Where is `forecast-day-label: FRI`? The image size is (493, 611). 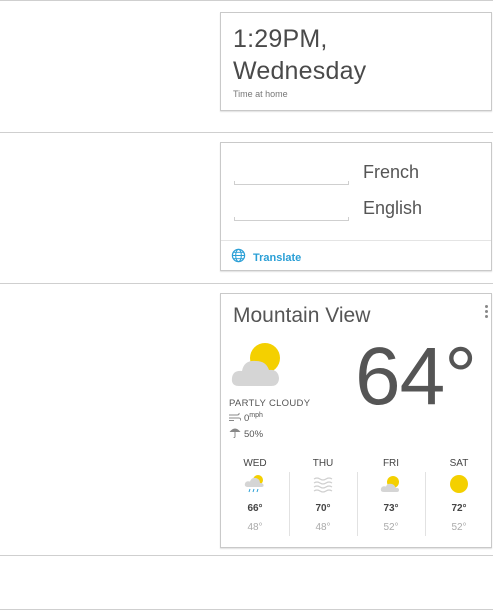 forecast-day-label: FRI is located at coordinates (391, 463).